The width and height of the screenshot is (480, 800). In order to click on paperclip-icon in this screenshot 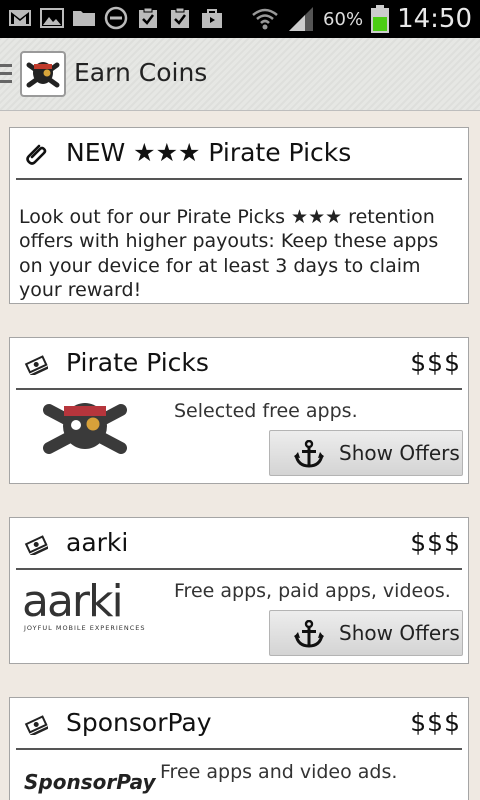, I will do `click(36, 154)`.